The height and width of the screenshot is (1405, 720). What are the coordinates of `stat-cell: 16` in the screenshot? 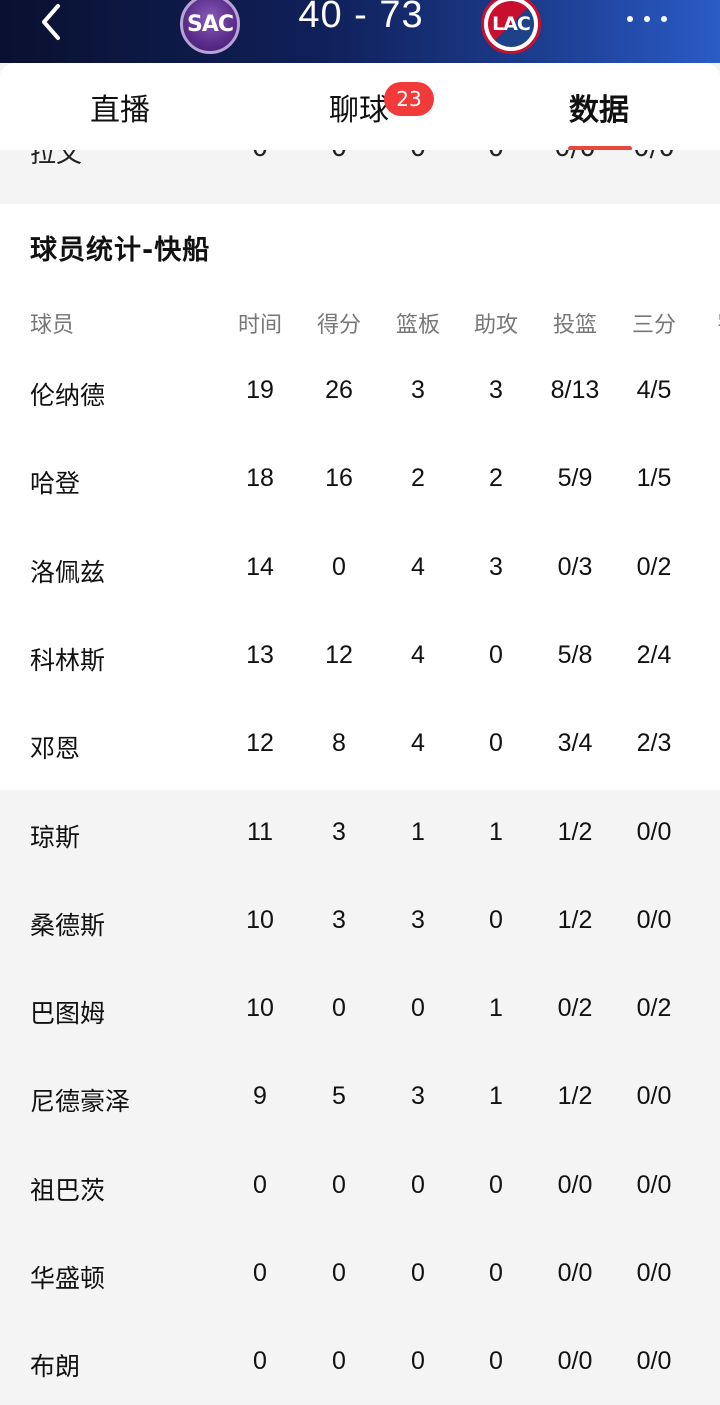 It's located at (339, 478).